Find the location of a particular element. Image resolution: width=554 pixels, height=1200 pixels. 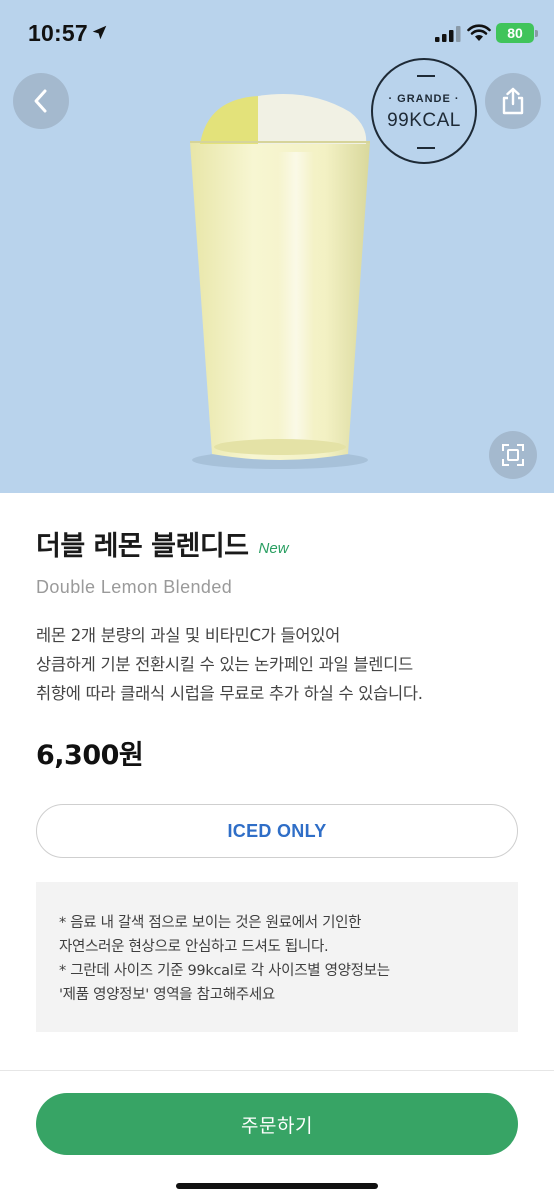

product-image is located at coordinates (280, 281).